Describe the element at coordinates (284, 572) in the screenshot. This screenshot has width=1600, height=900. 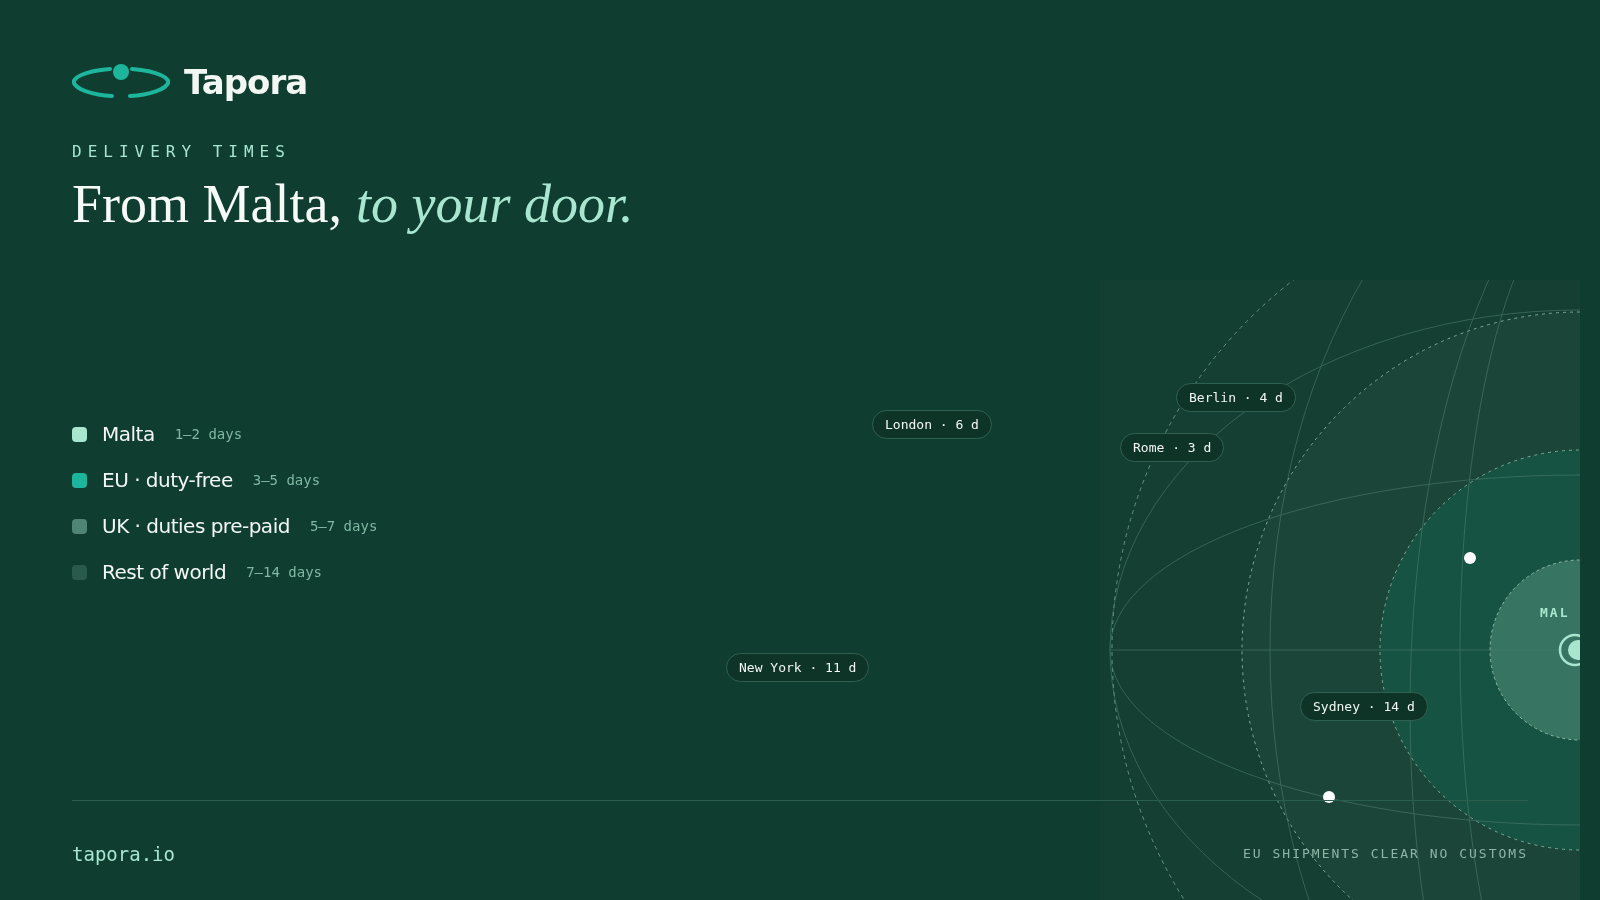
I see `delivery-range: 7–14 days` at that location.